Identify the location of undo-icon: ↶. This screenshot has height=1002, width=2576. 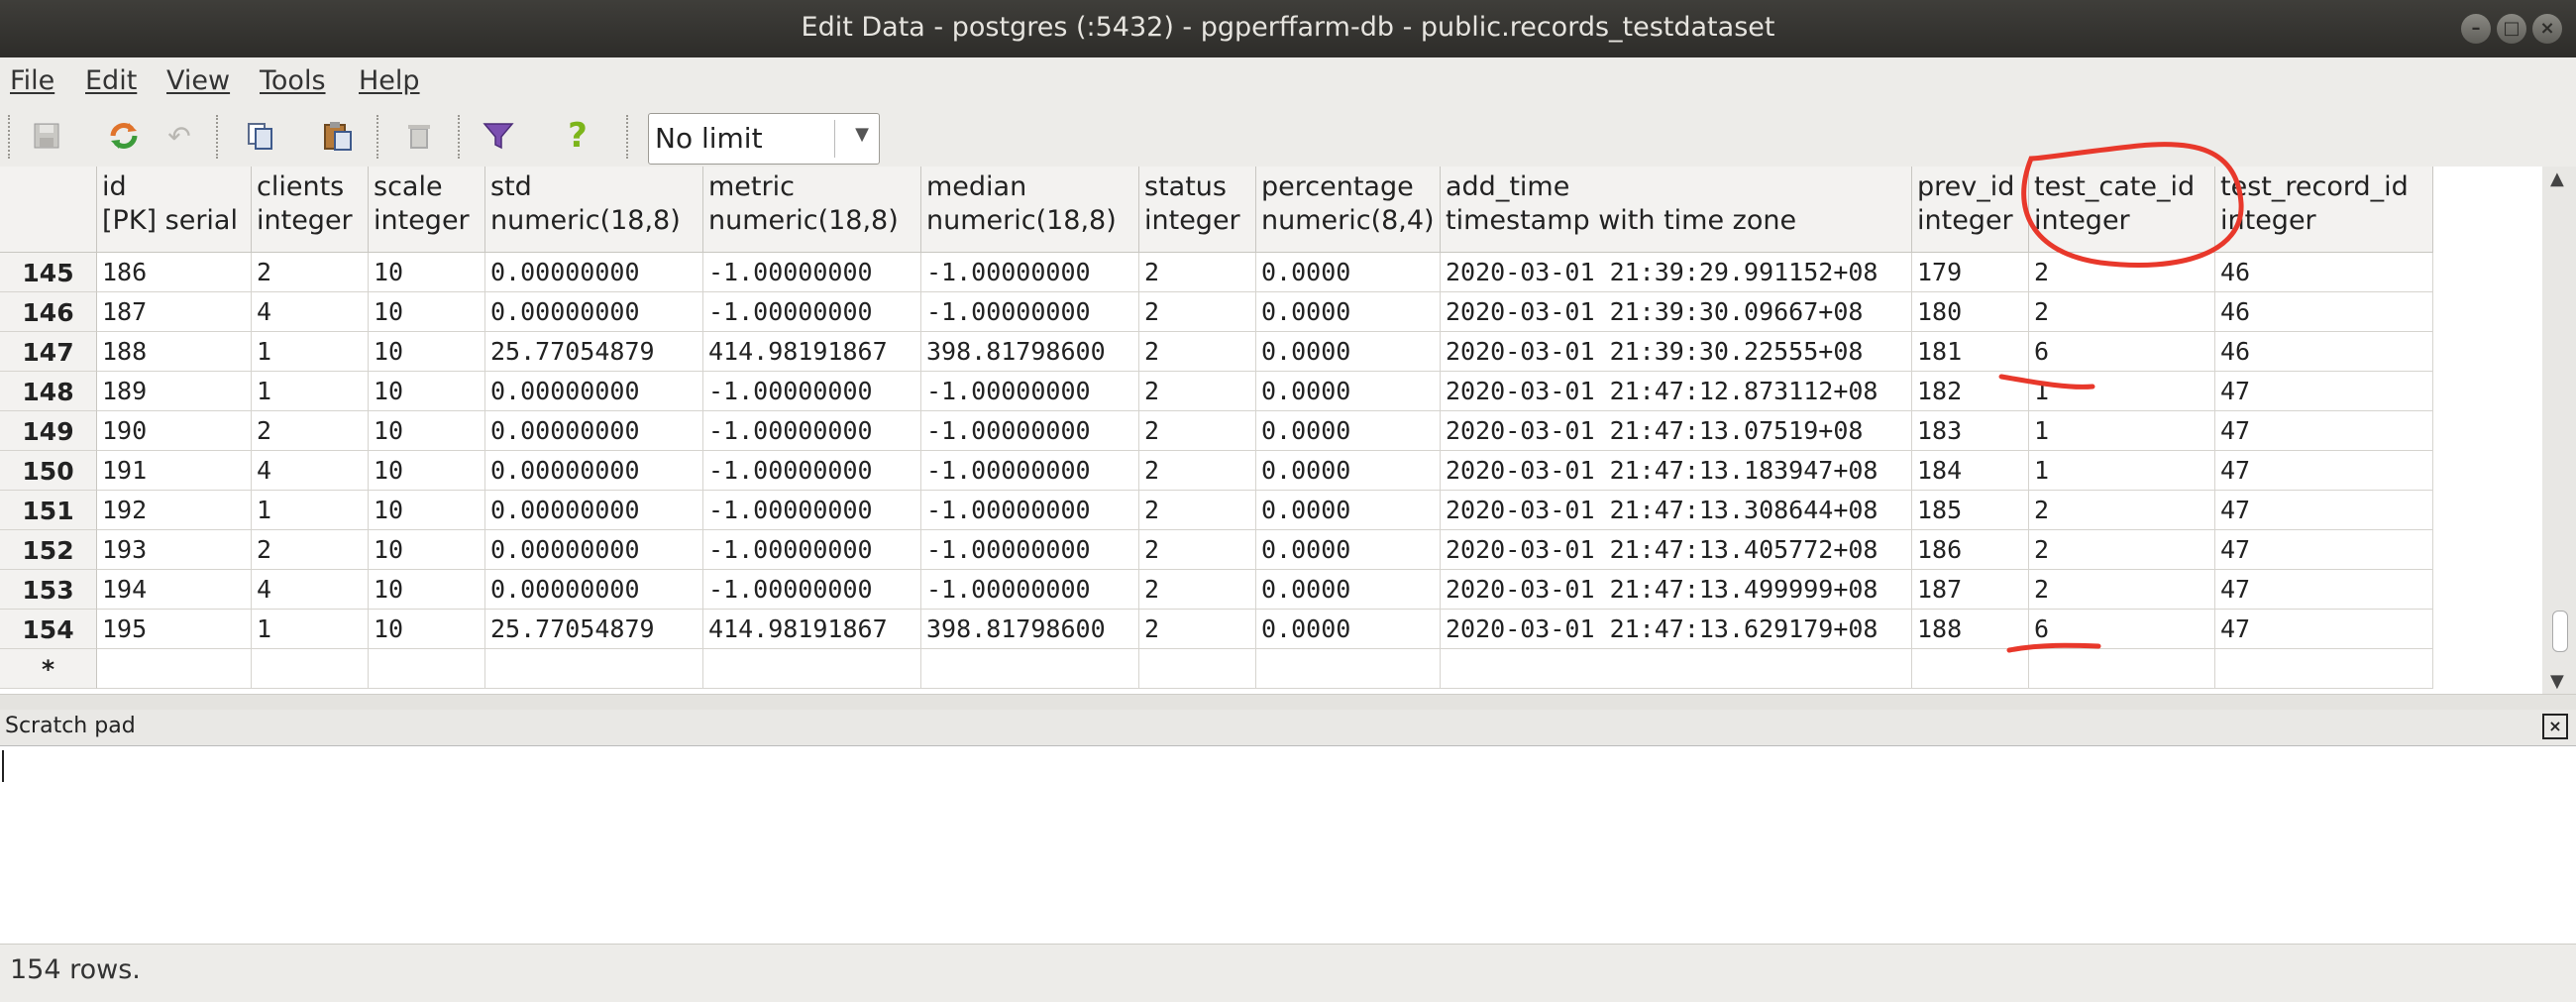
(179, 136).